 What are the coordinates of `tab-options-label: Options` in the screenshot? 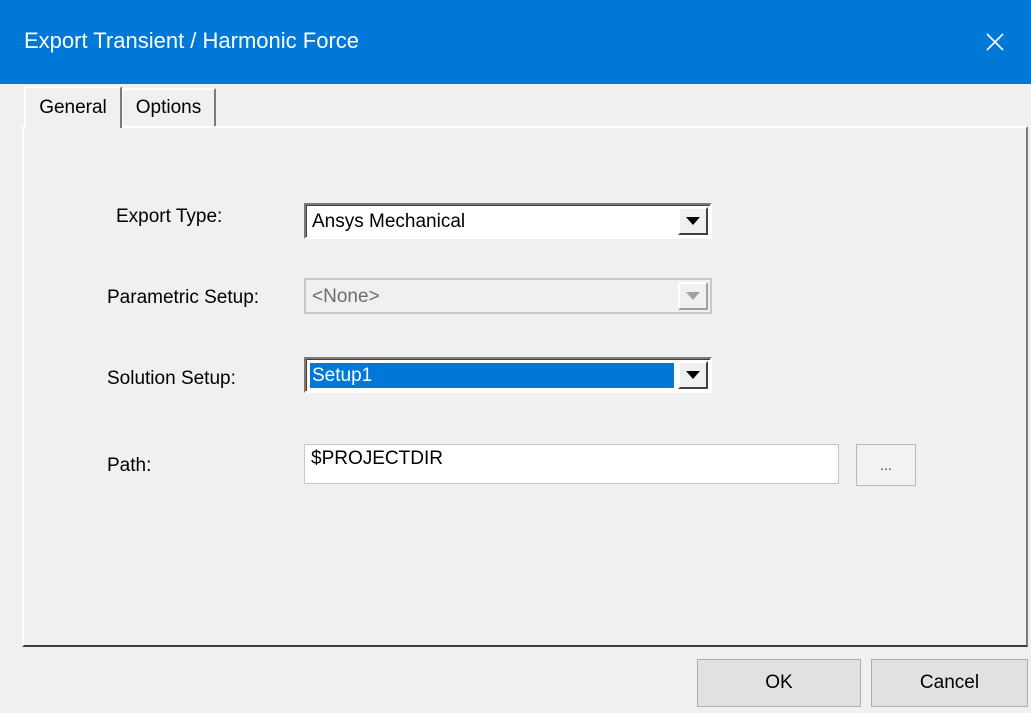 It's located at (168, 107).